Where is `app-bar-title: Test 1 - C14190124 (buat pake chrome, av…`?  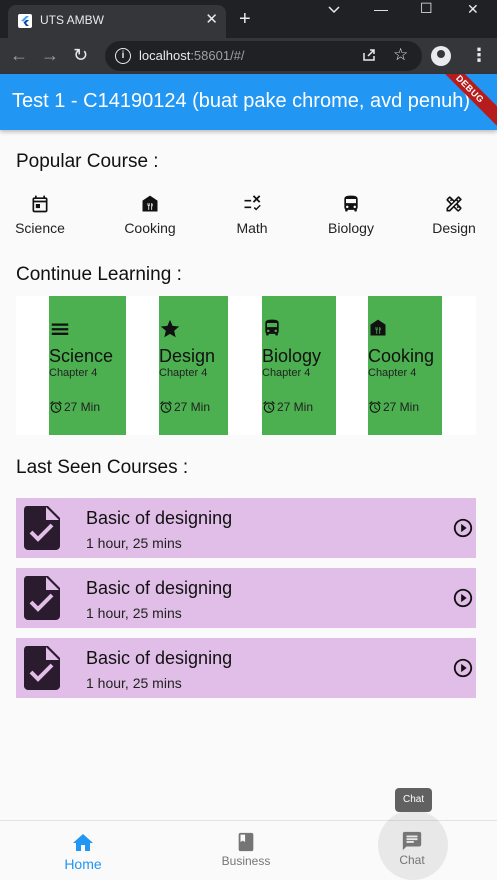 app-bar-title: Test 1 - C14190124 (buat pake chrome, av… is located at coordinates (241, 101).